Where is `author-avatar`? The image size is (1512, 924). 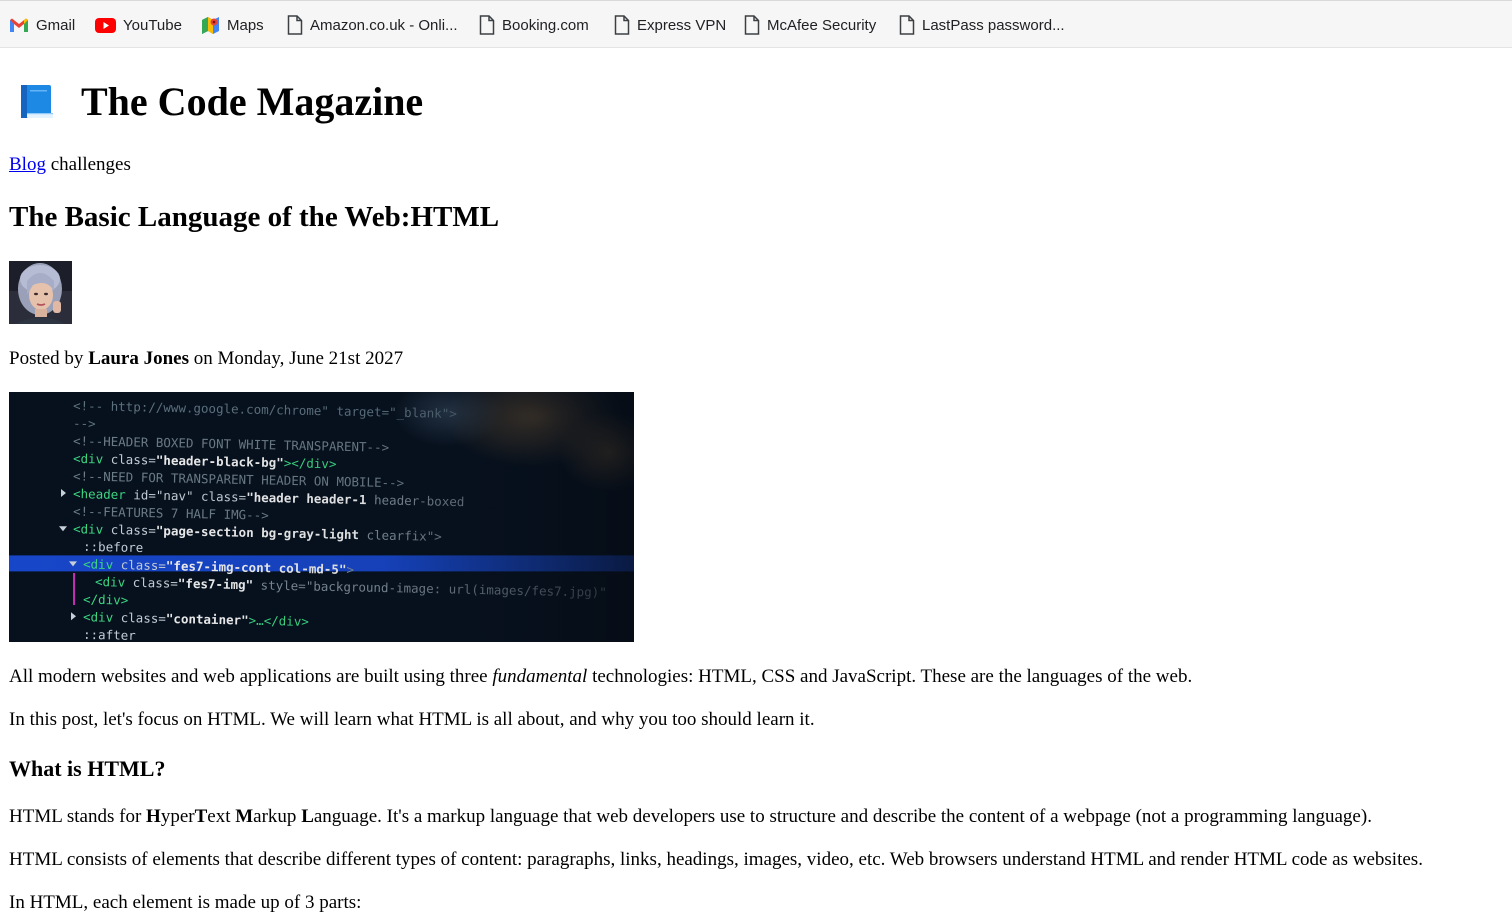 author-avatar is located at coordinates (40, 292).